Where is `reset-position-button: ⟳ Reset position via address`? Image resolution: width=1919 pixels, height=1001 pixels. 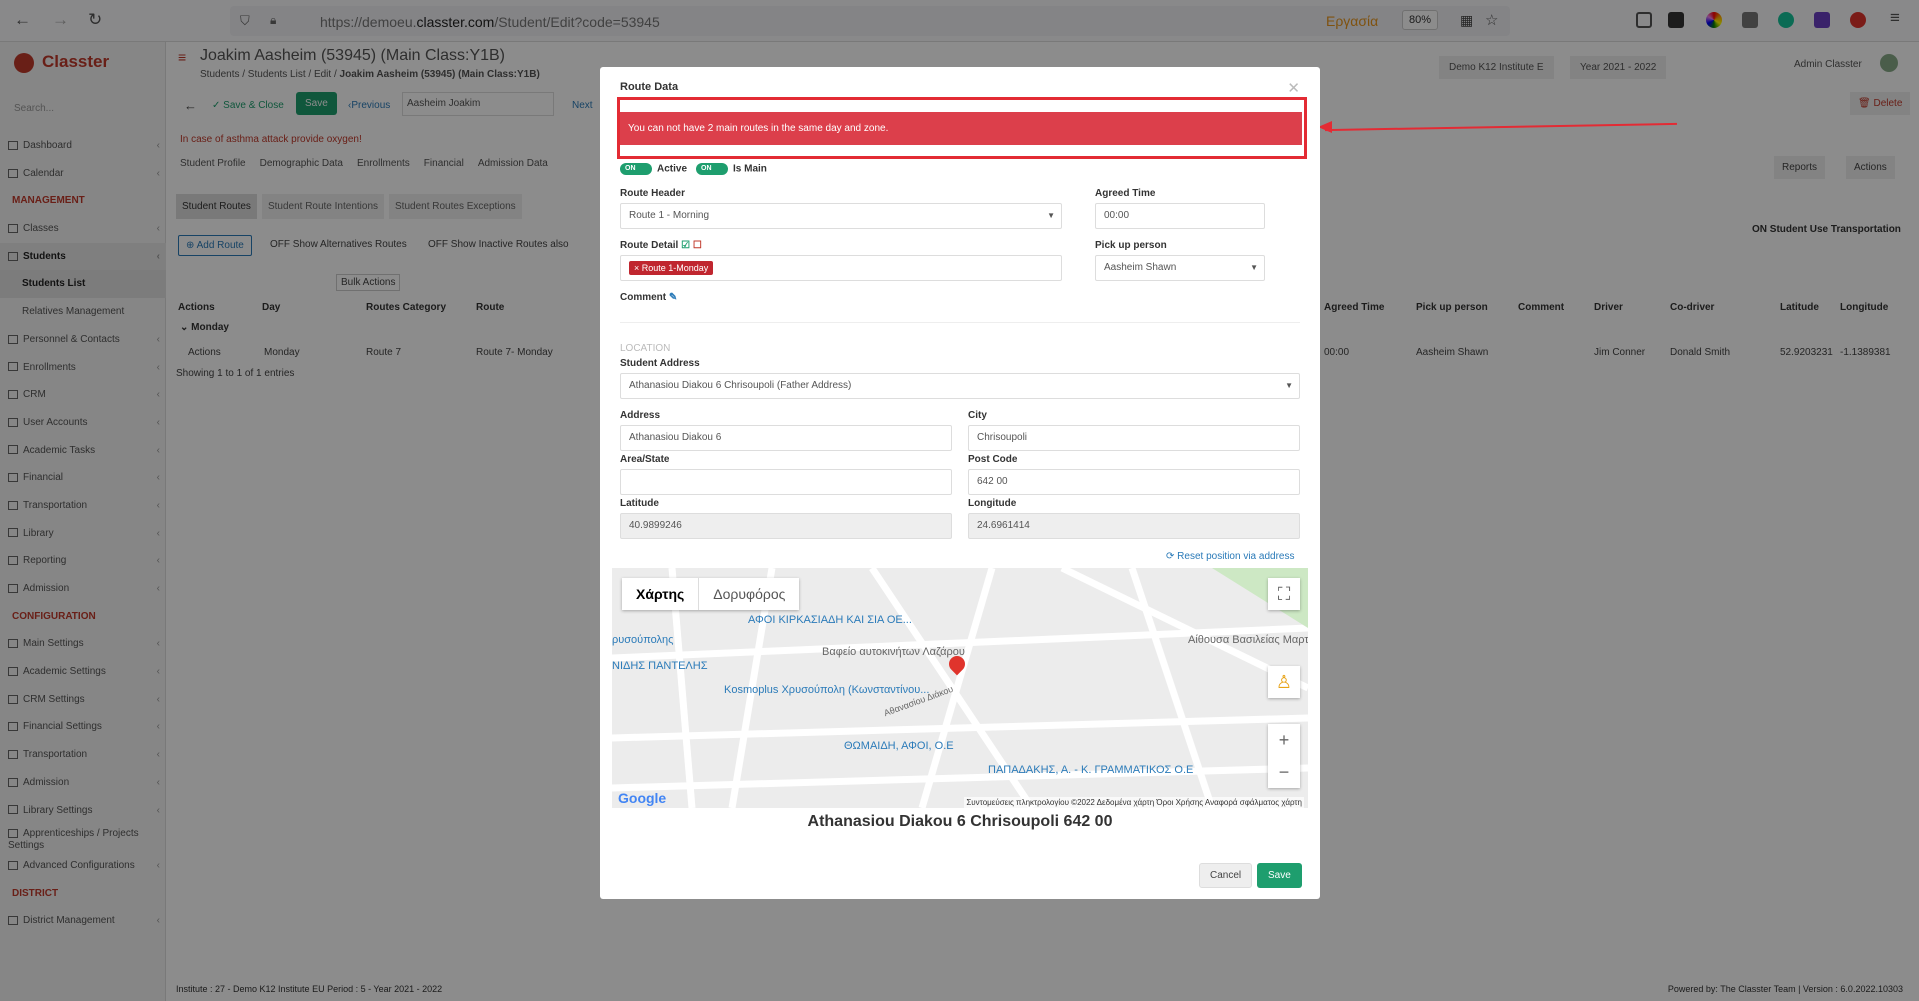
reset-position-button: ⟳ Reset position via address is located at coordinates (1230, 556).